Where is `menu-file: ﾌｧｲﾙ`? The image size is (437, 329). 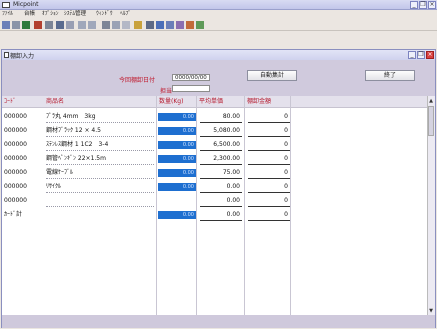 menu-file: ﾌｧｲﾙ is located at coordinates (7, 14).